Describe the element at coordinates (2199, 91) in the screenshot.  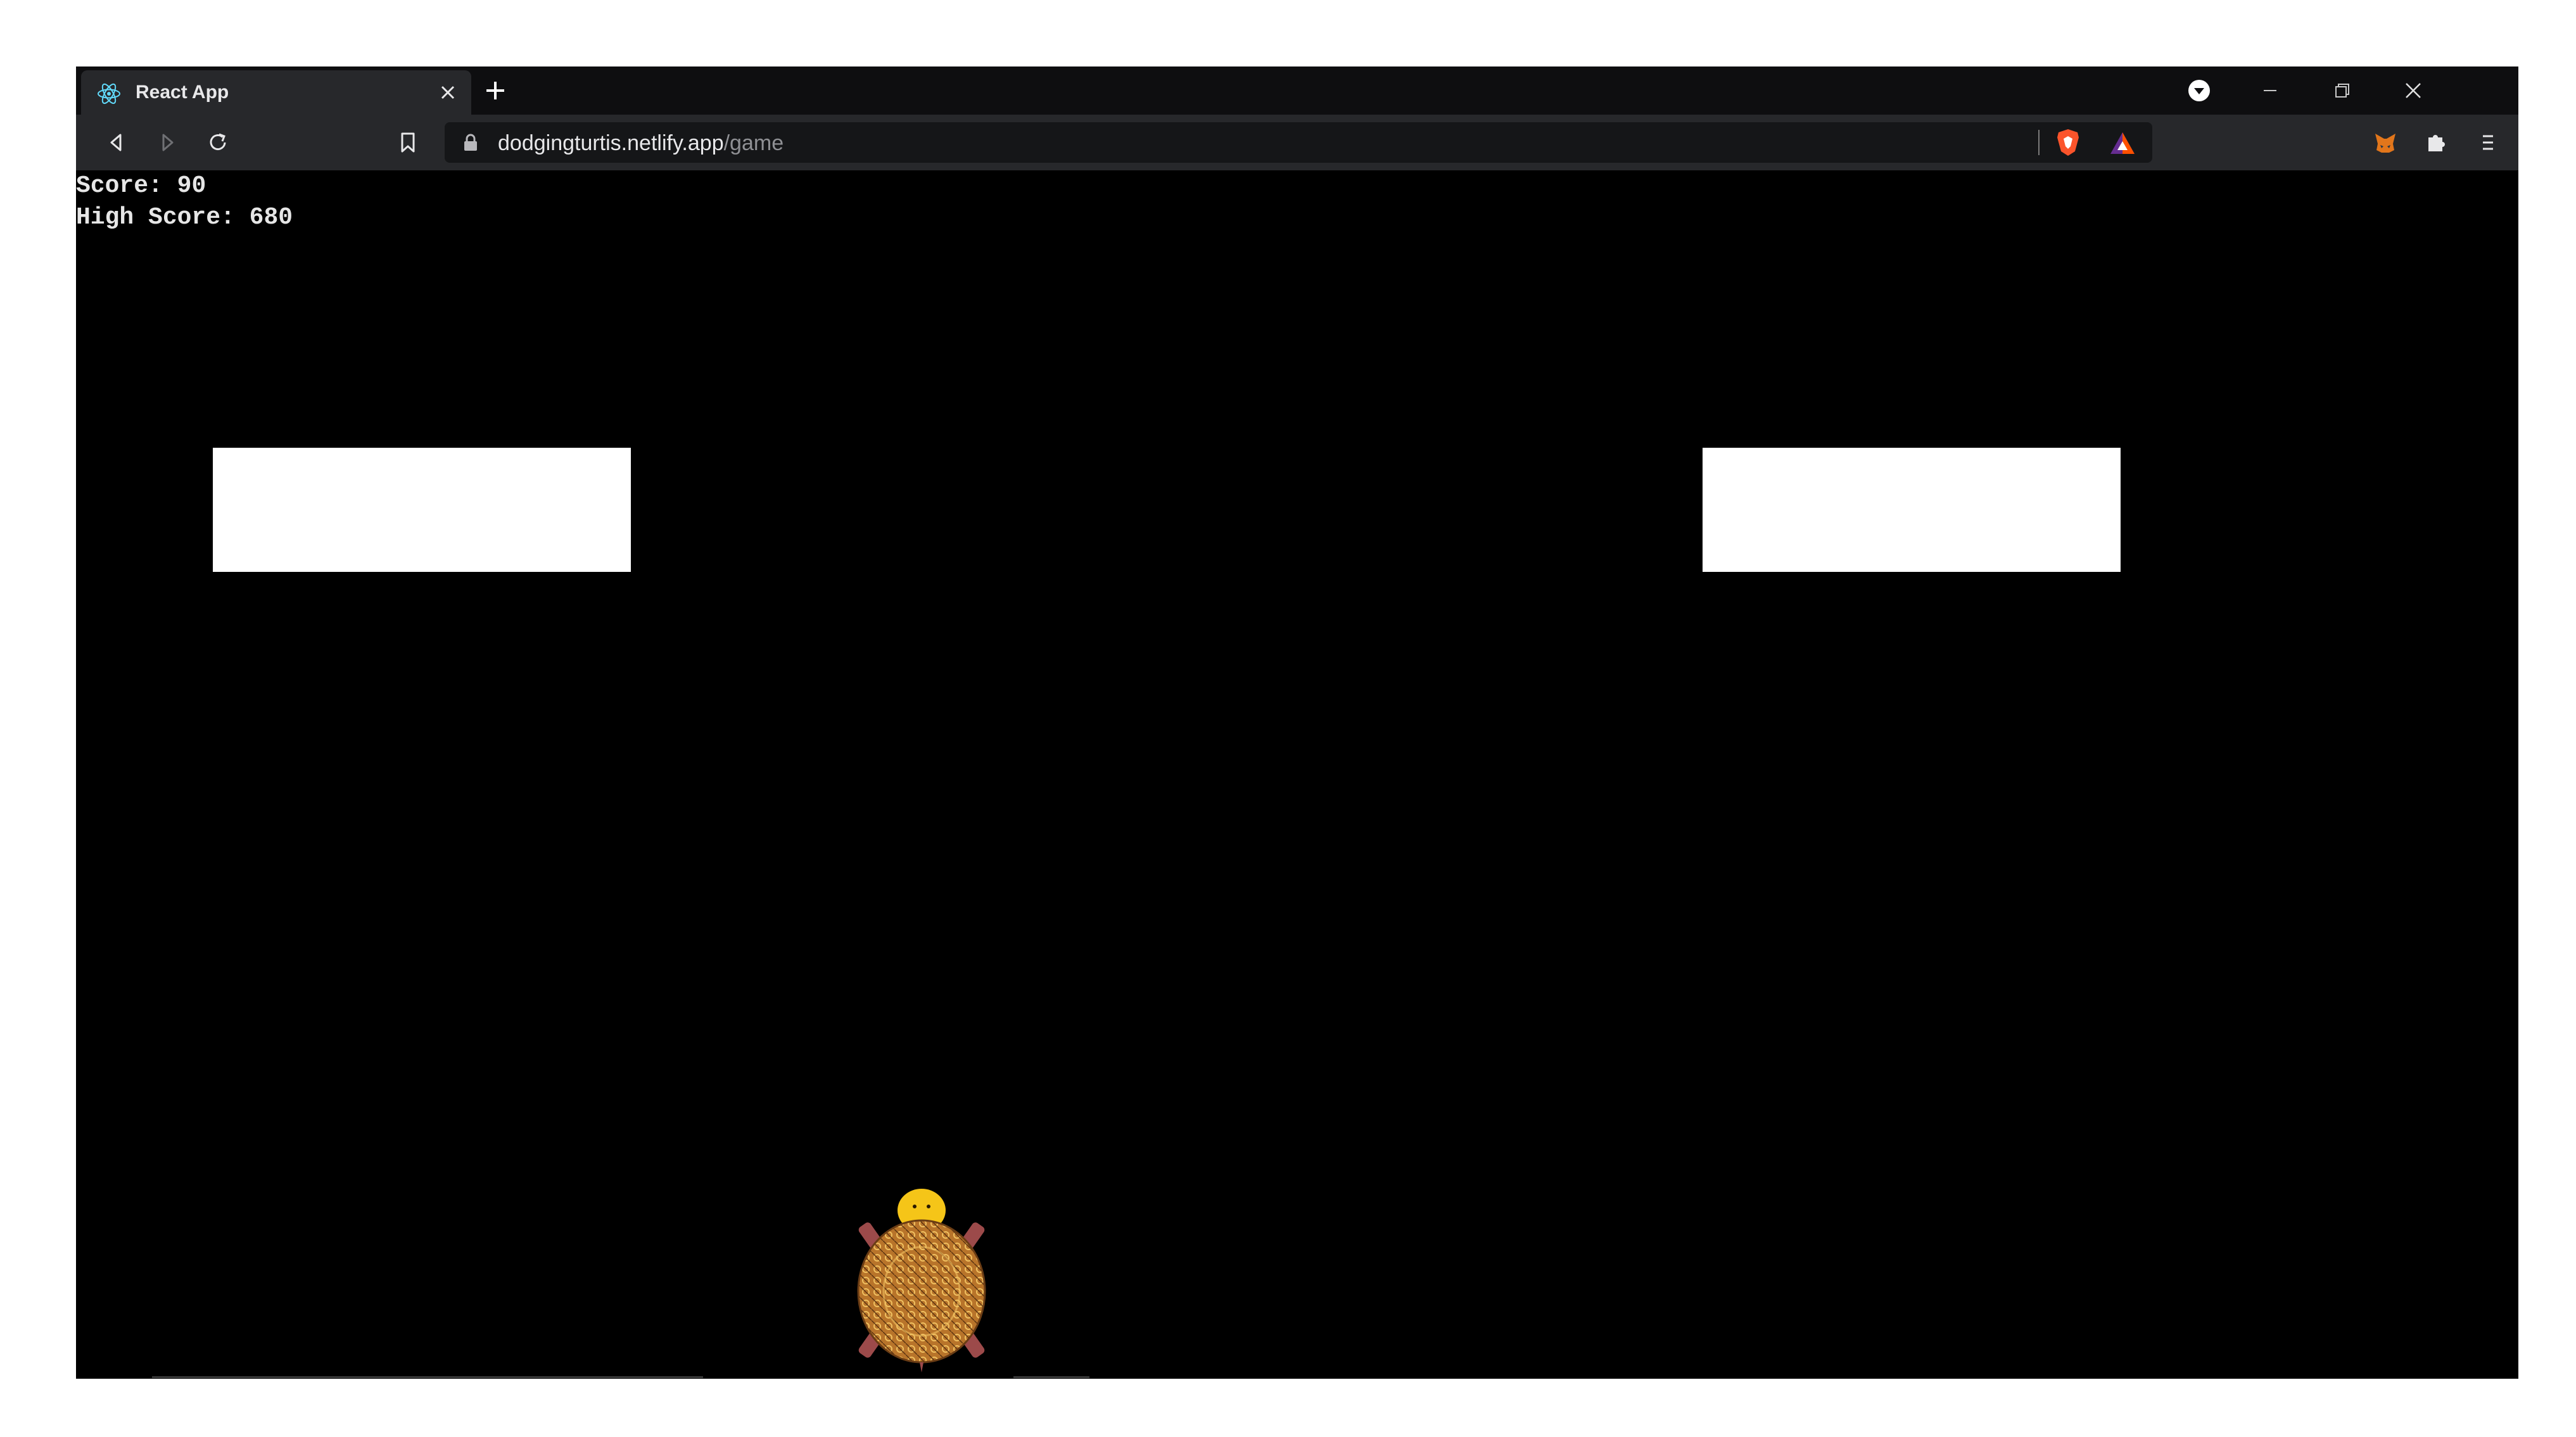
I see `profile-dropdown-icon` at that location.